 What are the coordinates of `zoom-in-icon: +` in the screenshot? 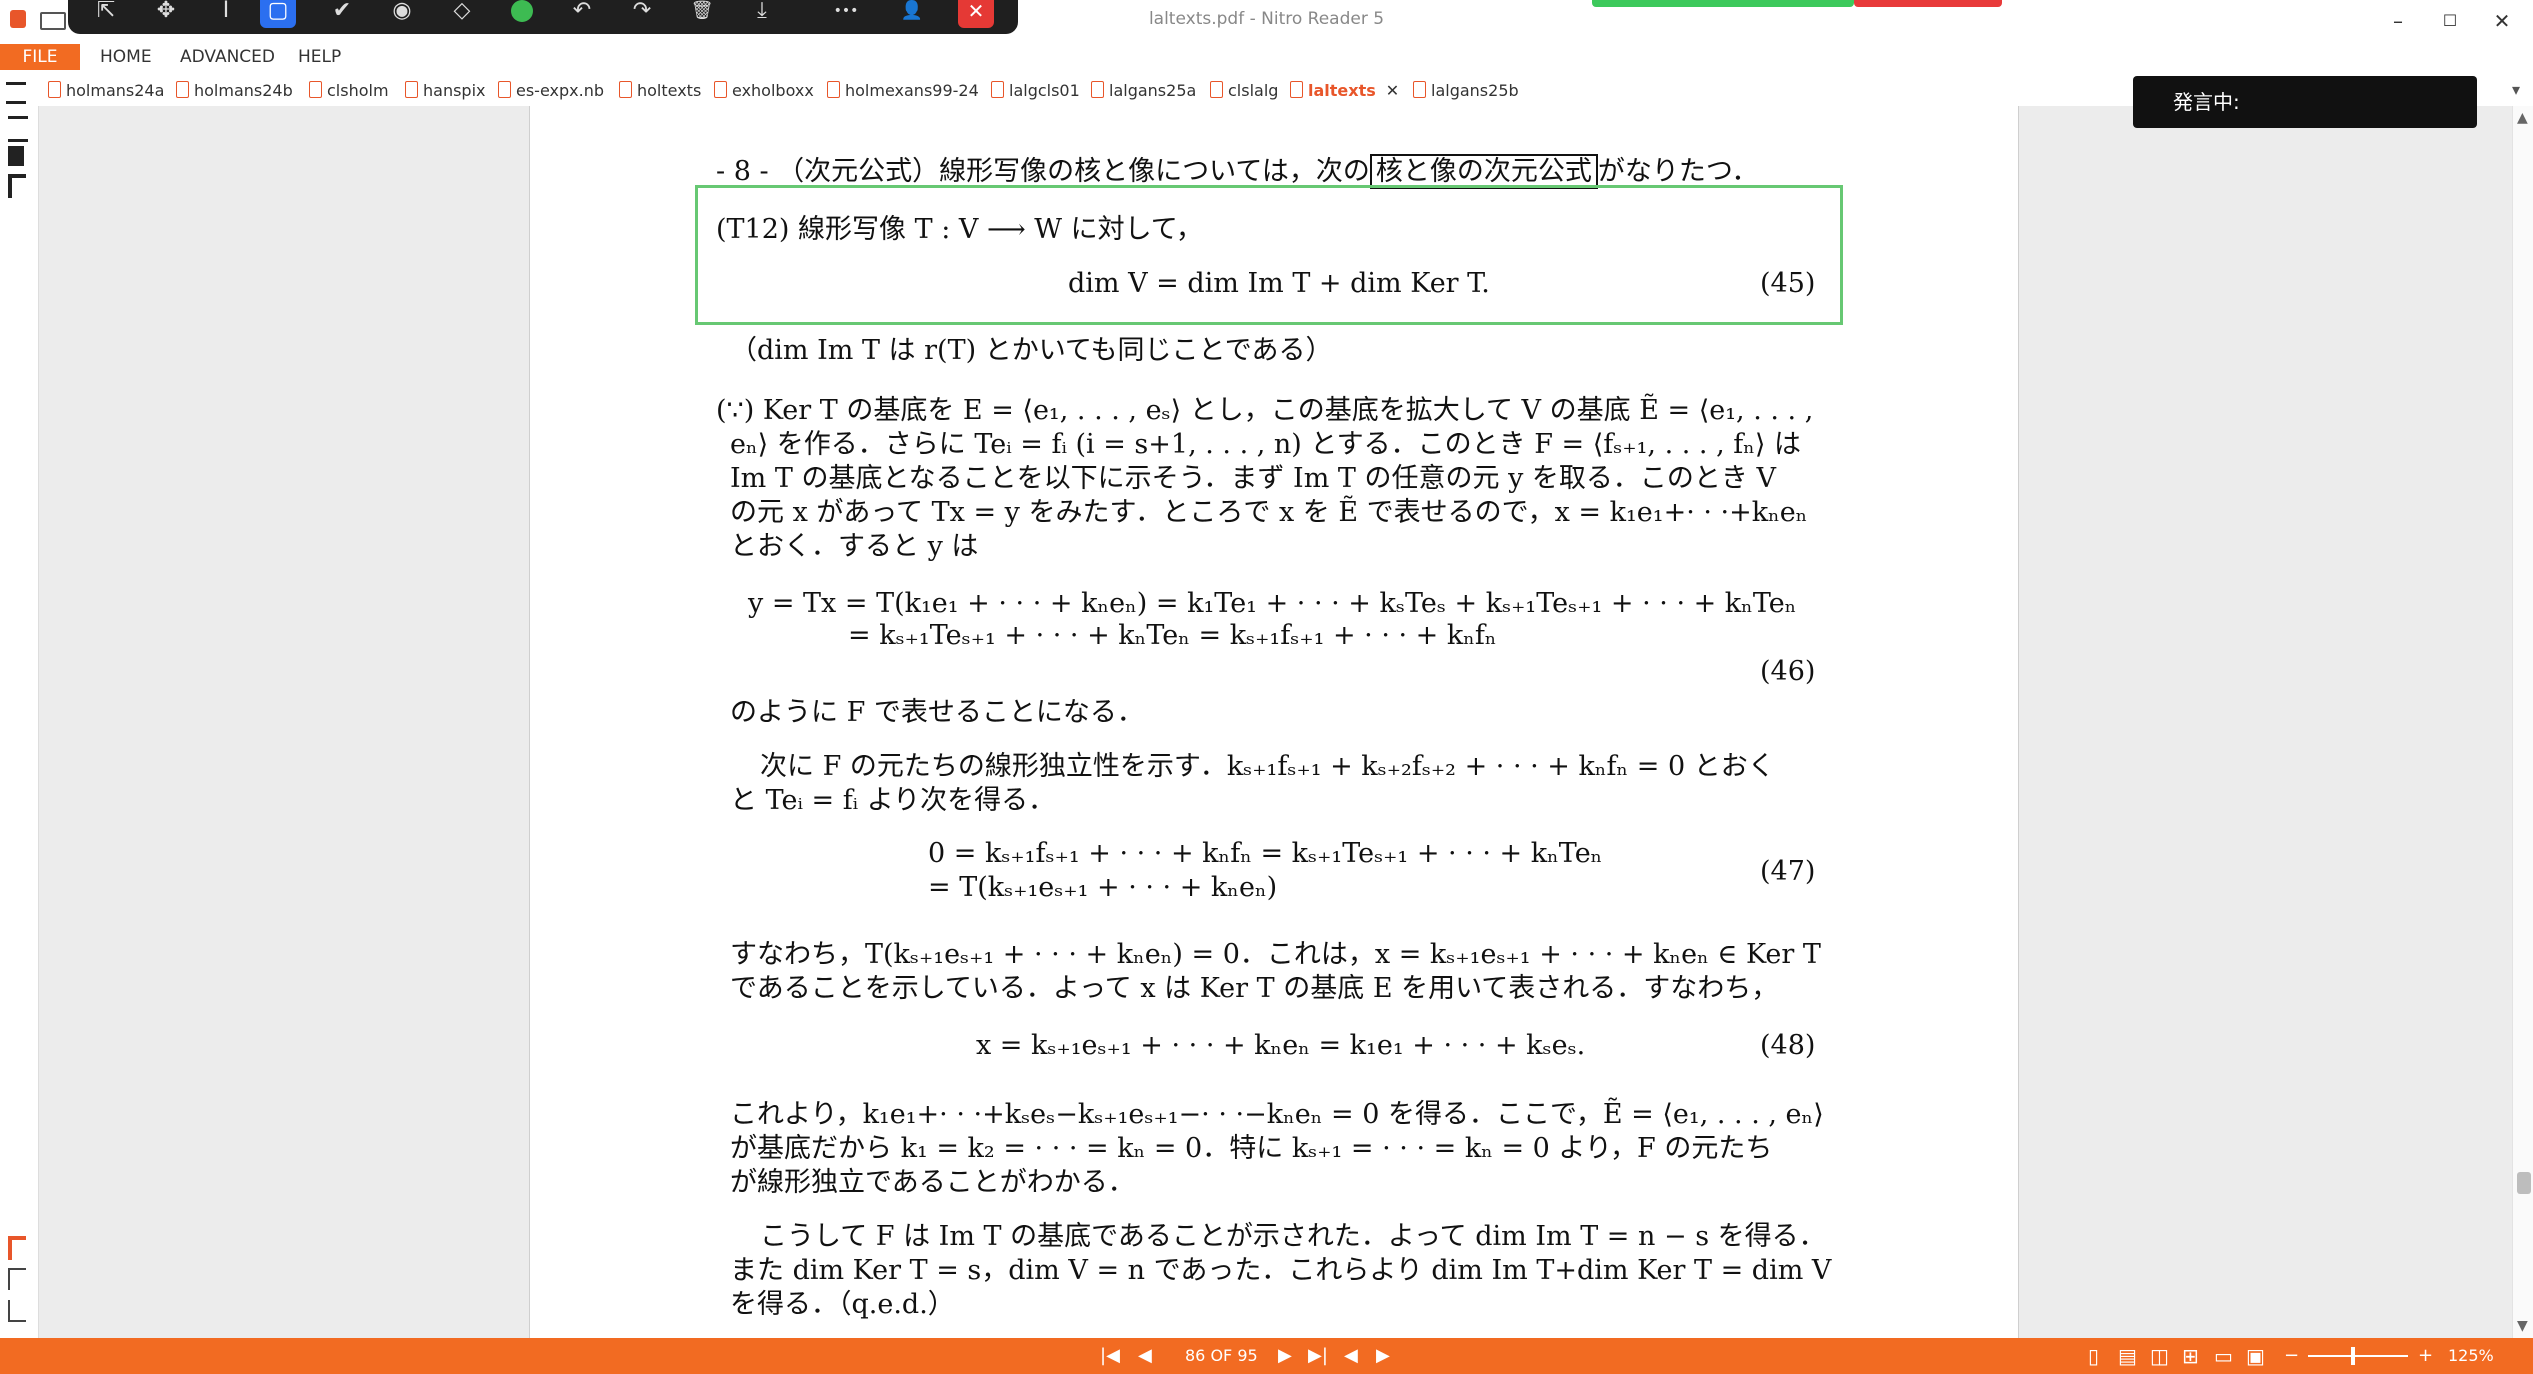 It's located at (2425, 1356).